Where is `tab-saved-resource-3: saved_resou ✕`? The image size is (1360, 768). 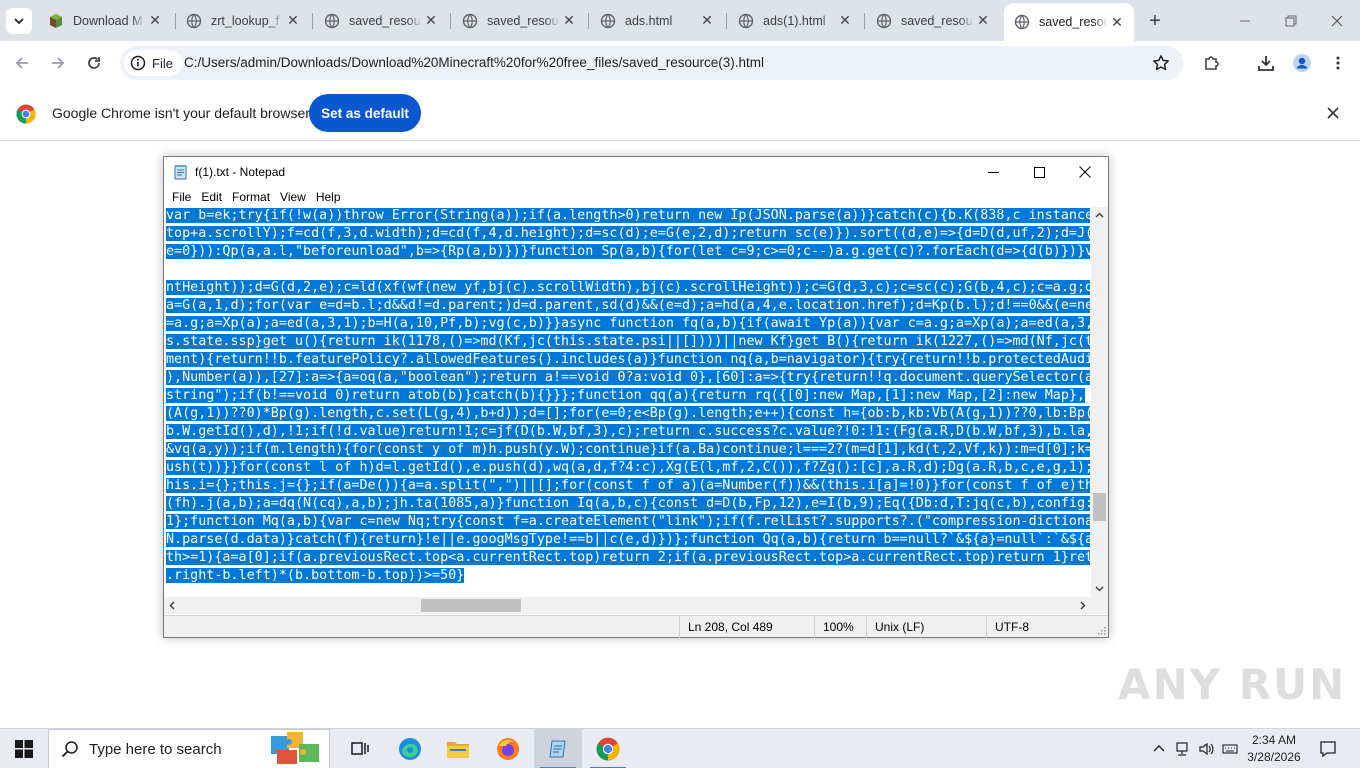 tab-saved-resource-3: saved_resou ✕ is located at coordinates (933, 20).